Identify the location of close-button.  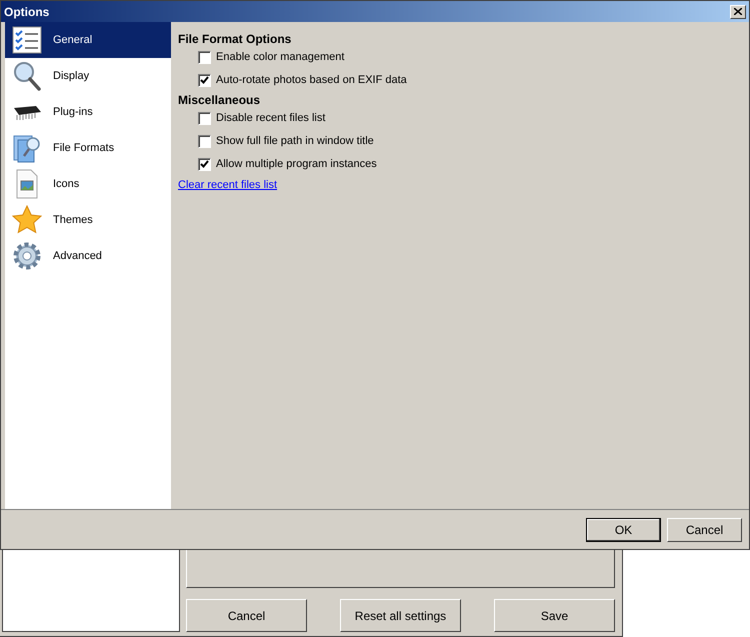
(738, 11).